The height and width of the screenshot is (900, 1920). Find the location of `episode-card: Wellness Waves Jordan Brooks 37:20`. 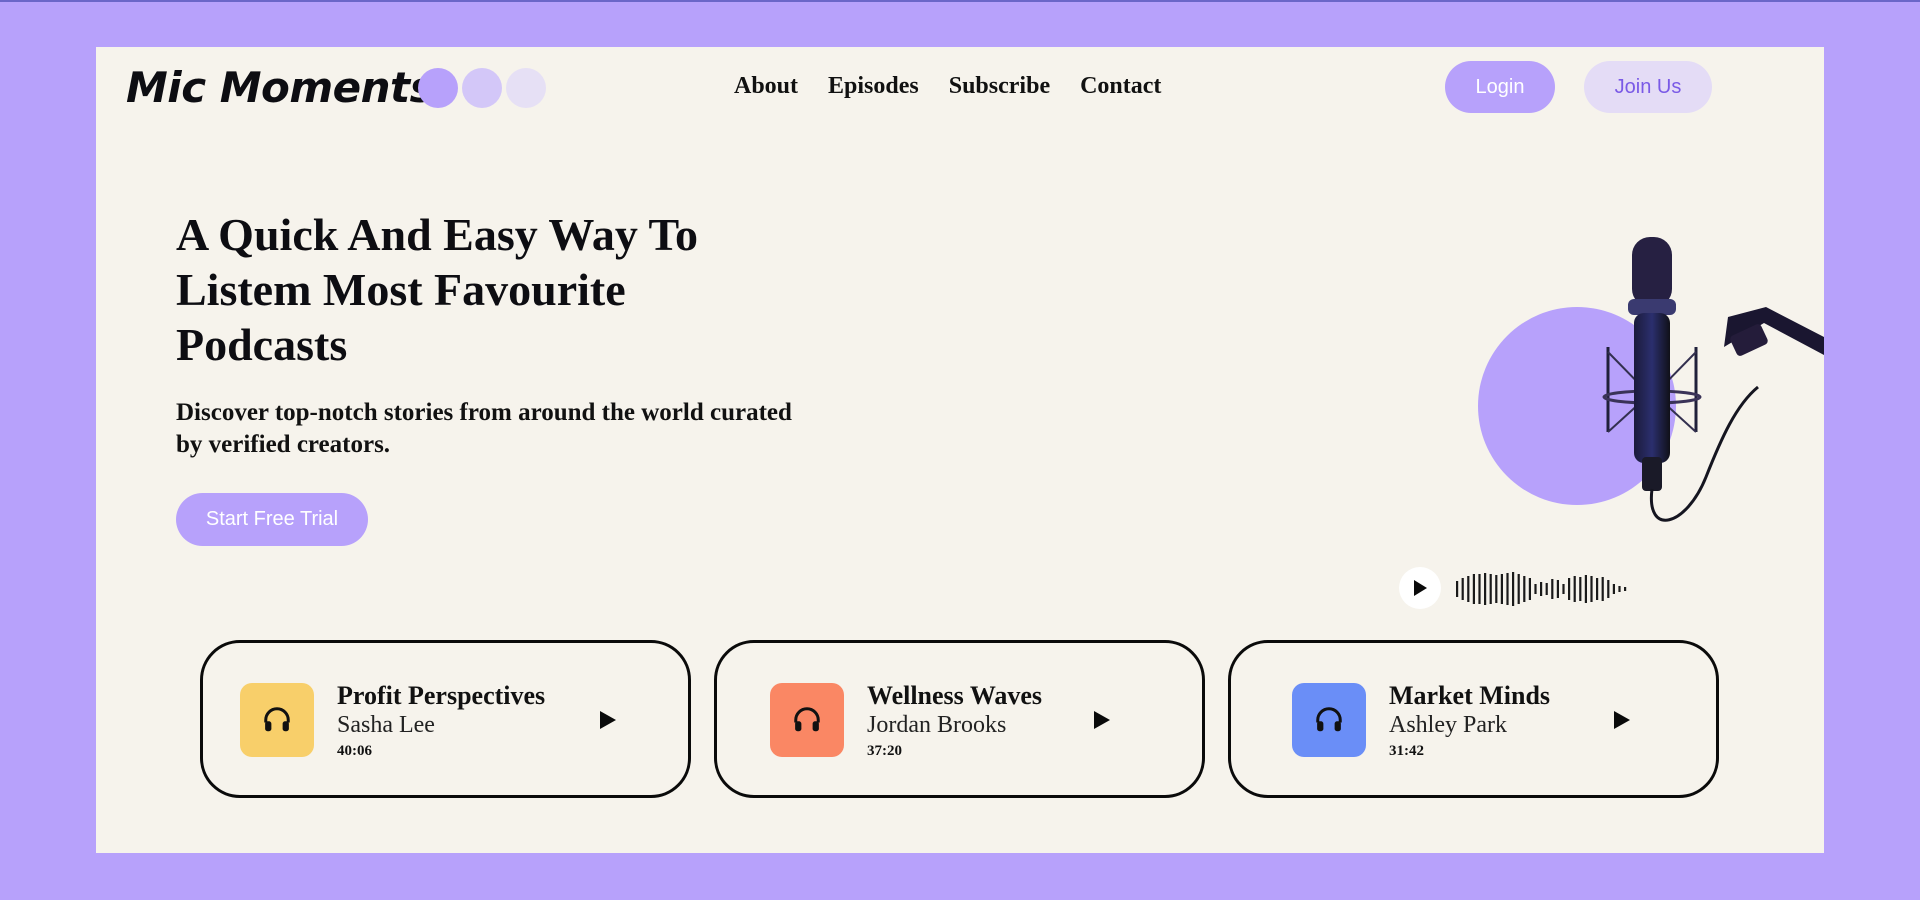

episode-card: Wellness Waves Jordan Brooks 37:20 is located at coordinates (959, 719).